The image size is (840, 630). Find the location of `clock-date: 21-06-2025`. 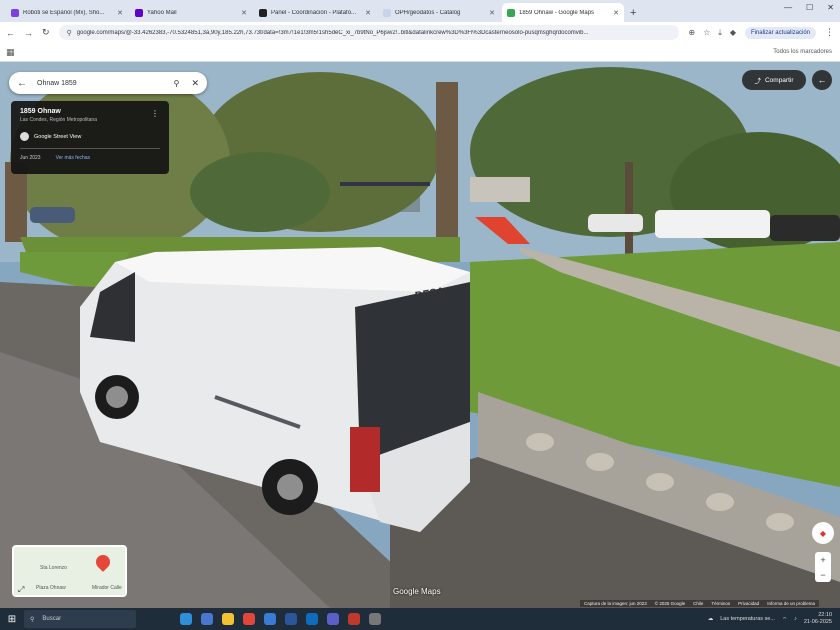

clock-date: 21-06-2025 is located at coordinates (817, 622).